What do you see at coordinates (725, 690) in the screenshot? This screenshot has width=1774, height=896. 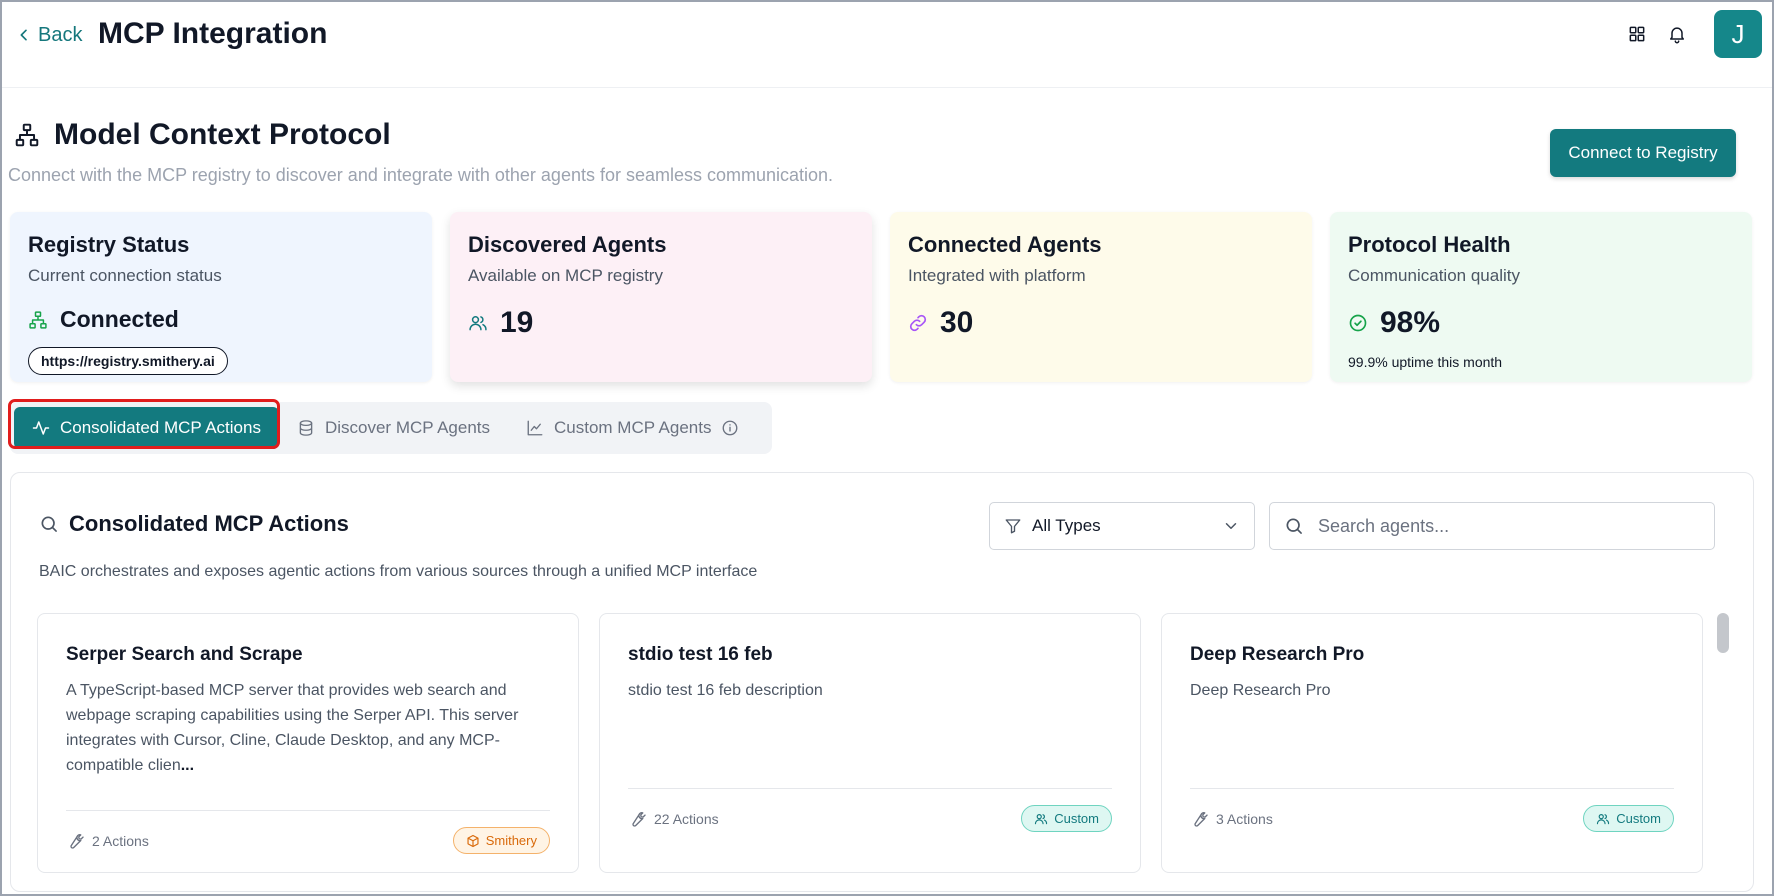 I see `card-description: stdio test 16 feb description` at bounding box center [725, 690].